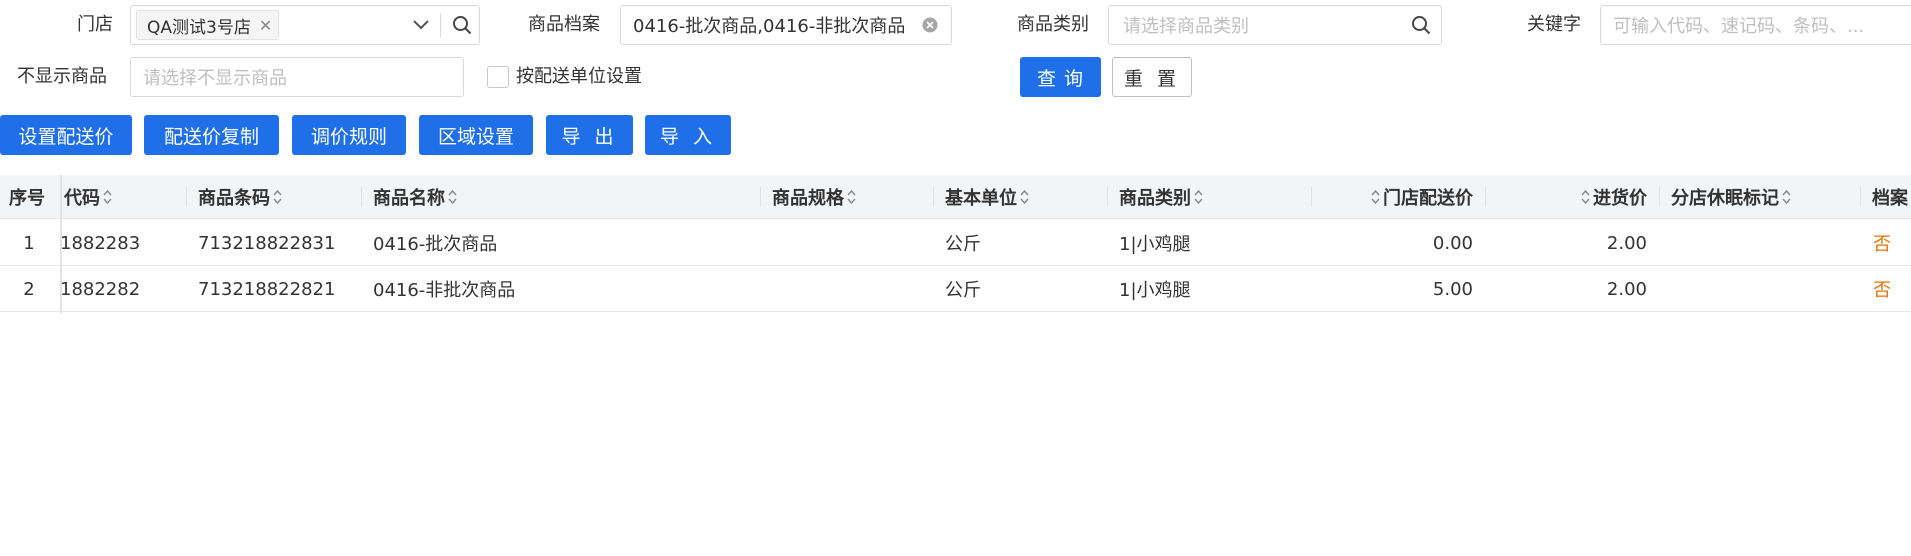 The height and width of the screenshot is (556, 1911). I want to click on cell-delivery-price: 5.00, so click(1398, 289).